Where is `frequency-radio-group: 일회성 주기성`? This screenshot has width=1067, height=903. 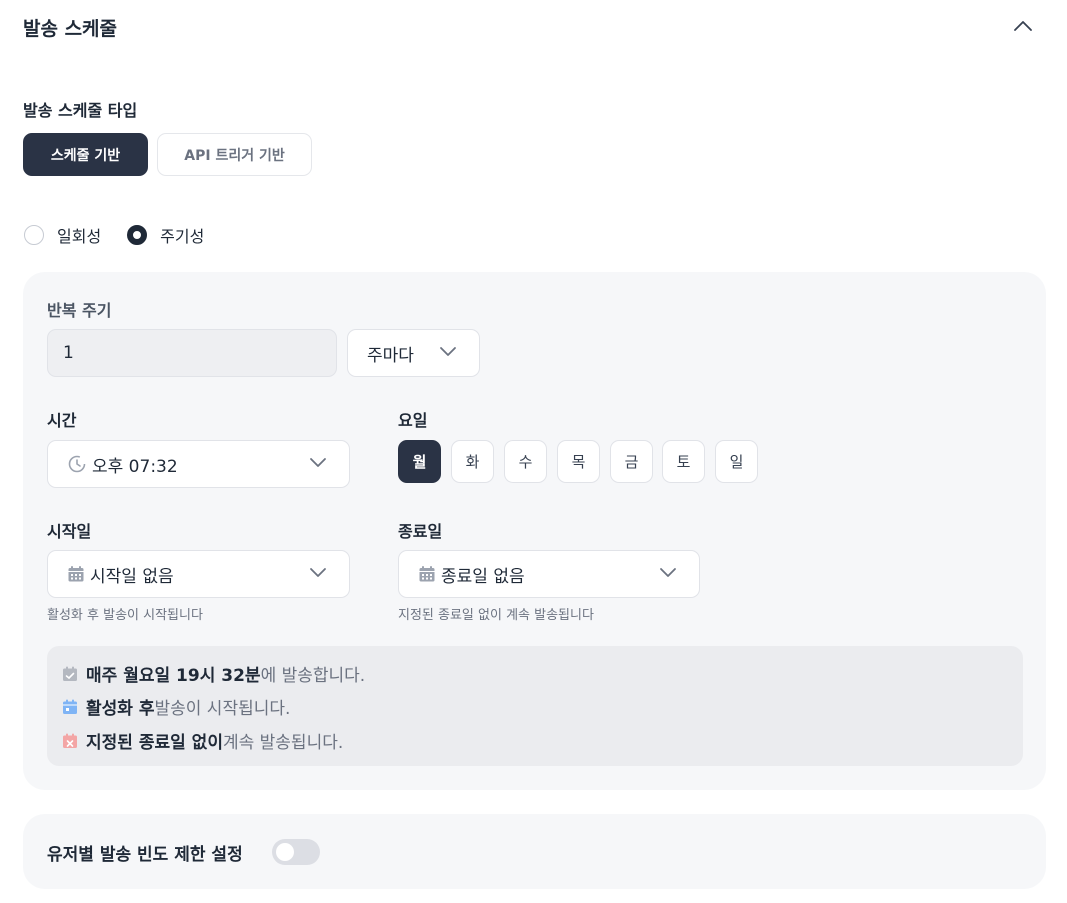 frequency-radio-group: 일회성 주기성 is located at coordinates (127, 235).